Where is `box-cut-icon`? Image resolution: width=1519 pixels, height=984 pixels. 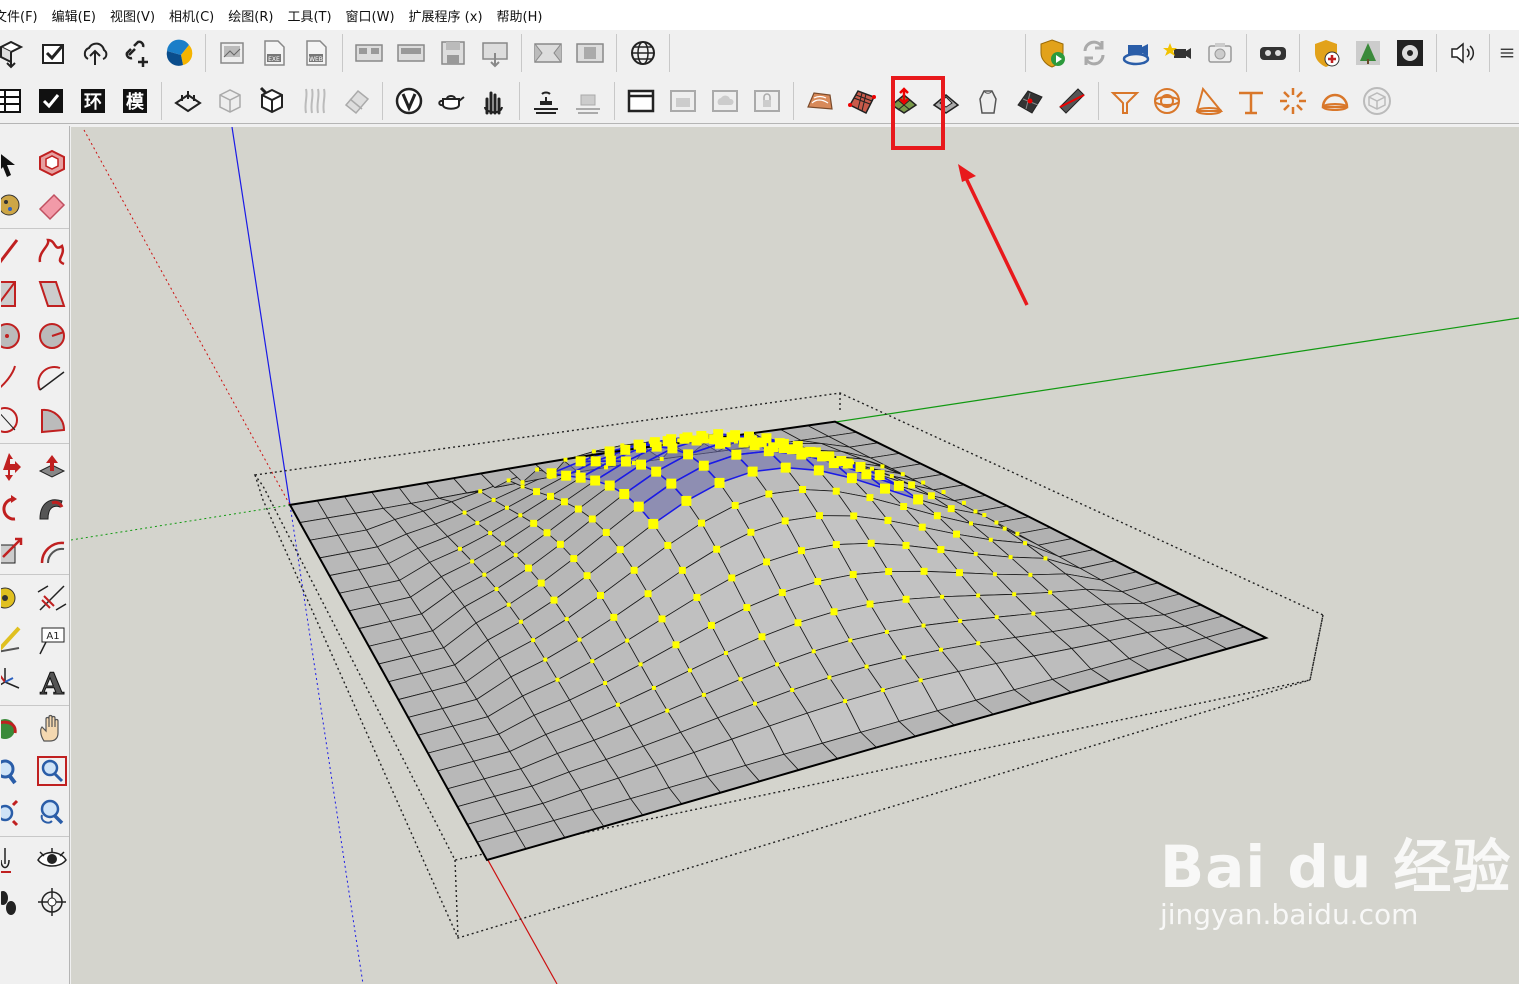 box-cut-icon is located at coordinates (272, 101).